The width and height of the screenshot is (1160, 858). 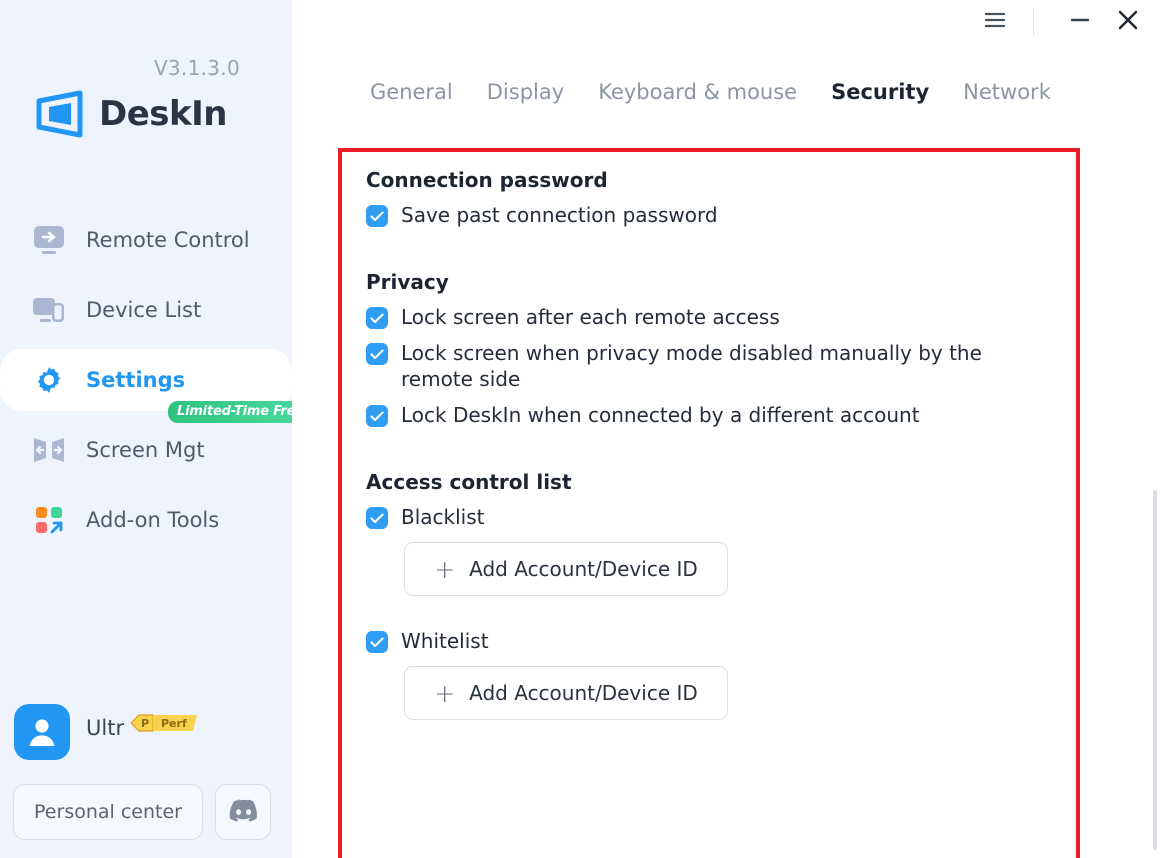 I want to click on tab-security: Security, so click(x=880, y=92).